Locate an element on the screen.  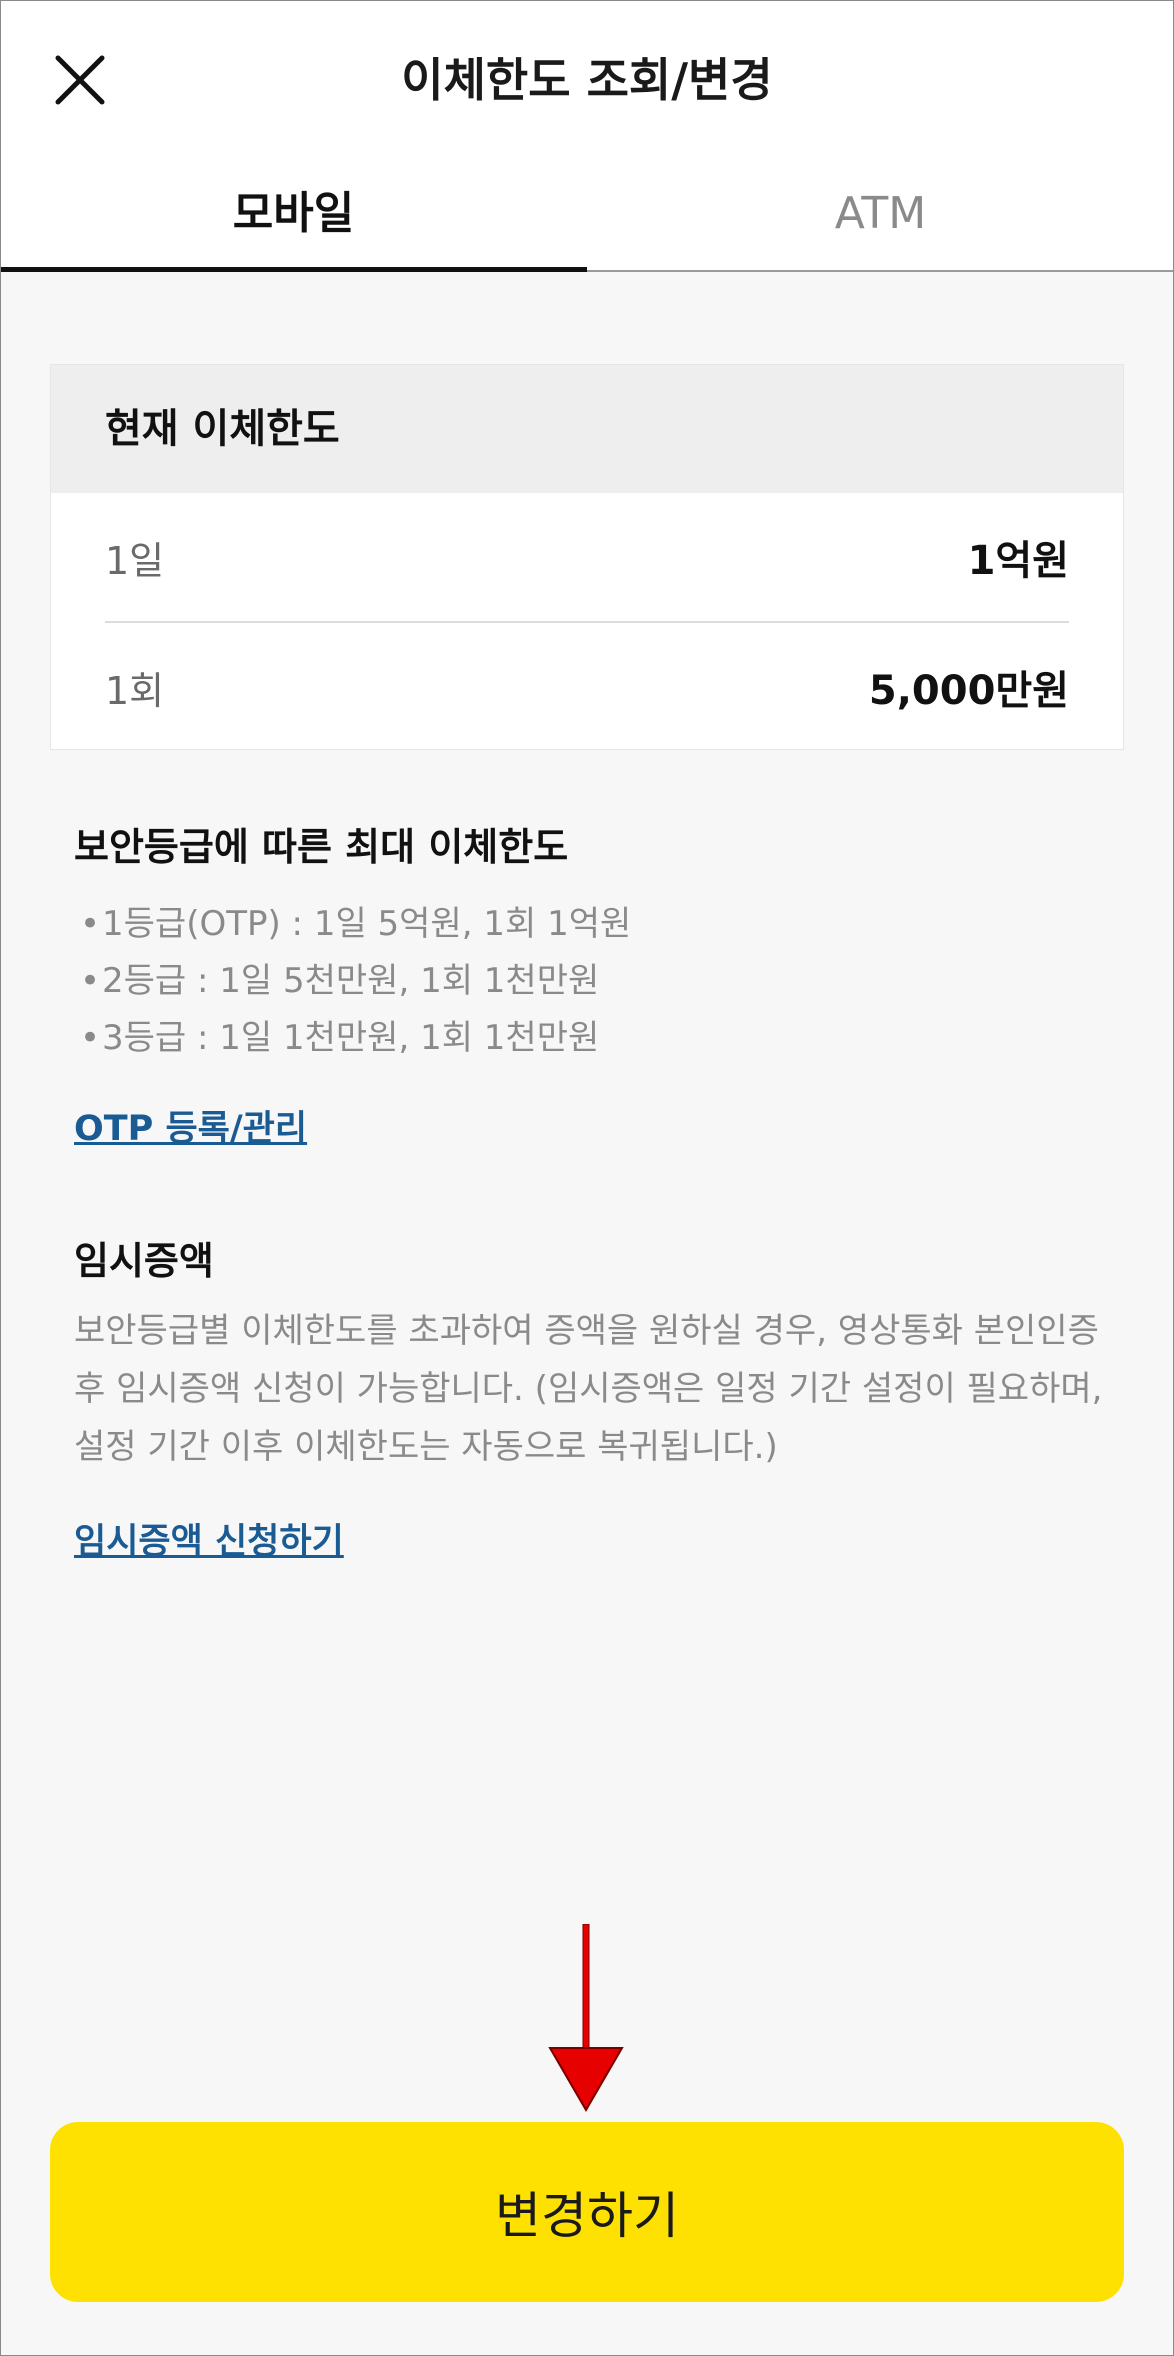
list-item: •2등급 : 1일 5천만원, 1회 1천만원 is located at coordinates (340, 981).